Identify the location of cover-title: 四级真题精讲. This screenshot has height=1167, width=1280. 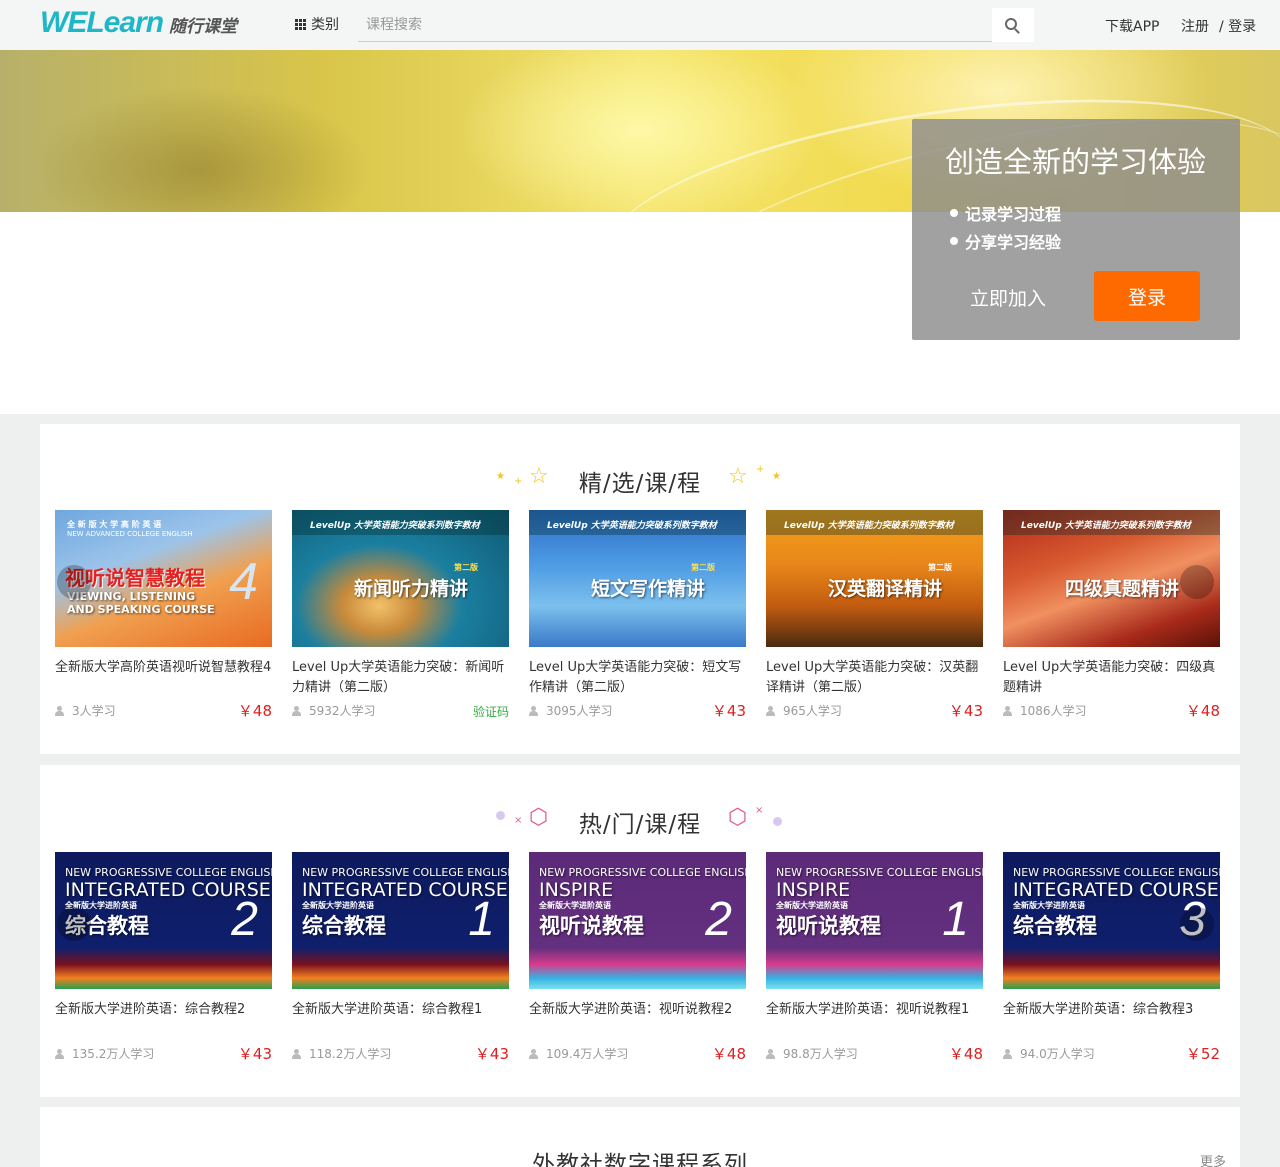
(1122, 589).